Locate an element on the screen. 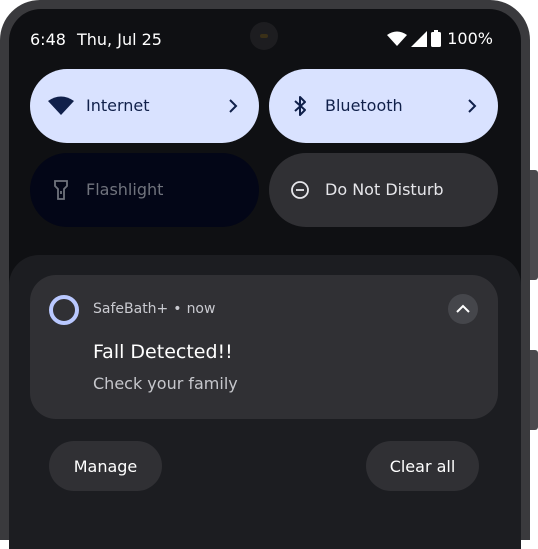  front-camera is located at coordinates (264, 36).